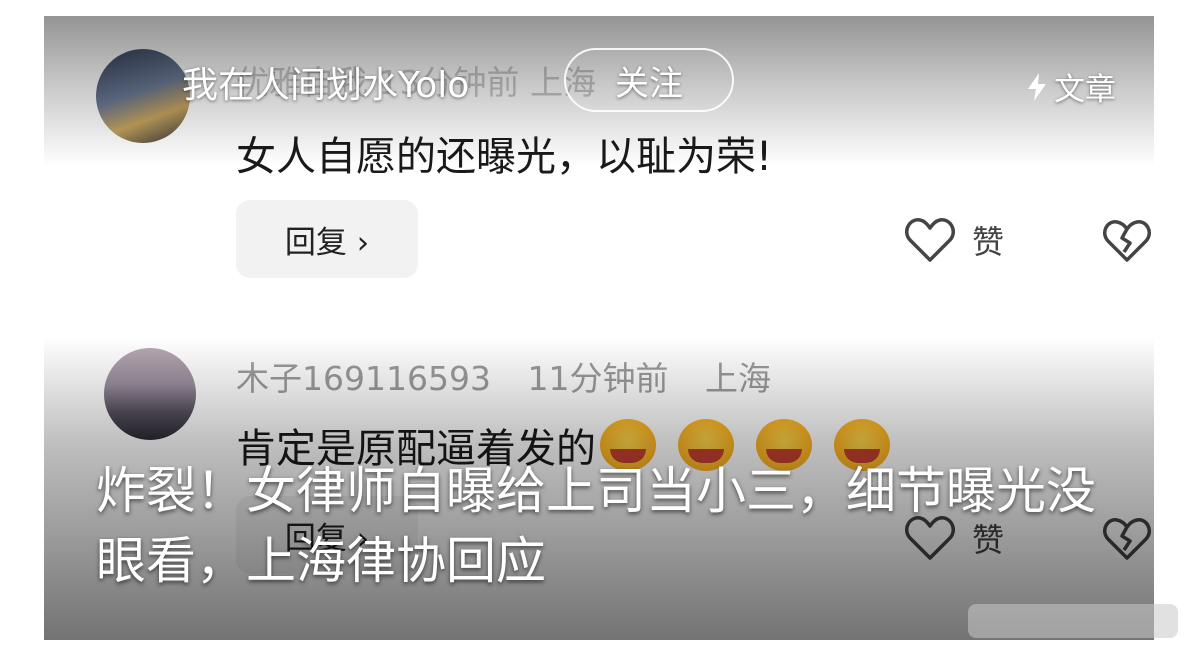 The image size is (1198, 654). Describe the element at coordinates (503, 376) in the screenshot. I see `comment-meta: 木子169116593 11分钟前 上海` at that location.